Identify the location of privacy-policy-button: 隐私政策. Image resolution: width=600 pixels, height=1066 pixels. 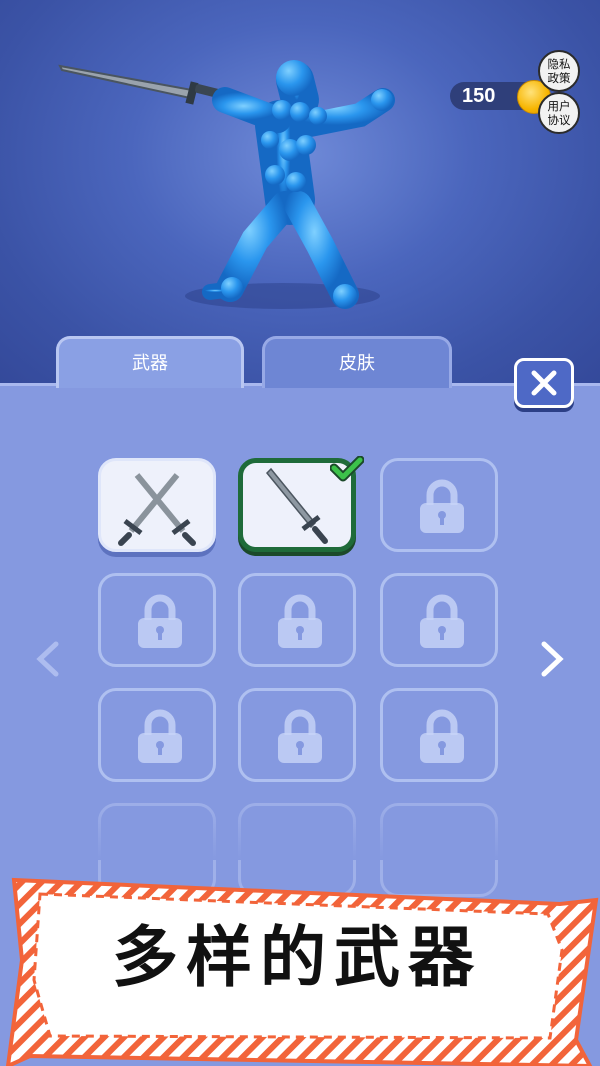
(559, 71).